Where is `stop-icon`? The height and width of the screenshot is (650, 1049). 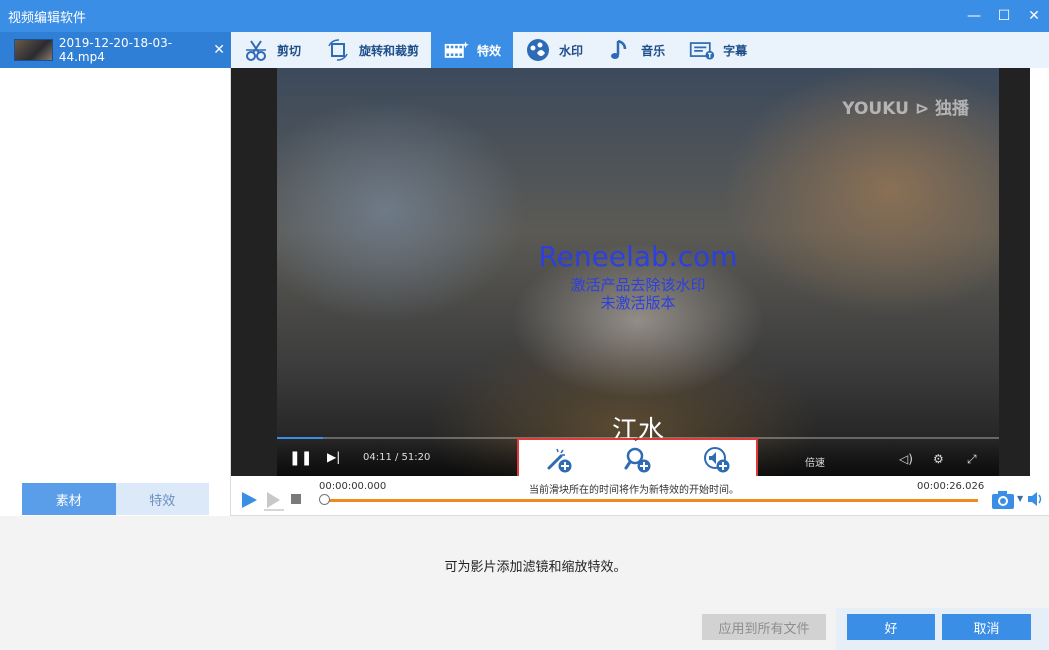 stop-icon is located at coordinates (296, 499).